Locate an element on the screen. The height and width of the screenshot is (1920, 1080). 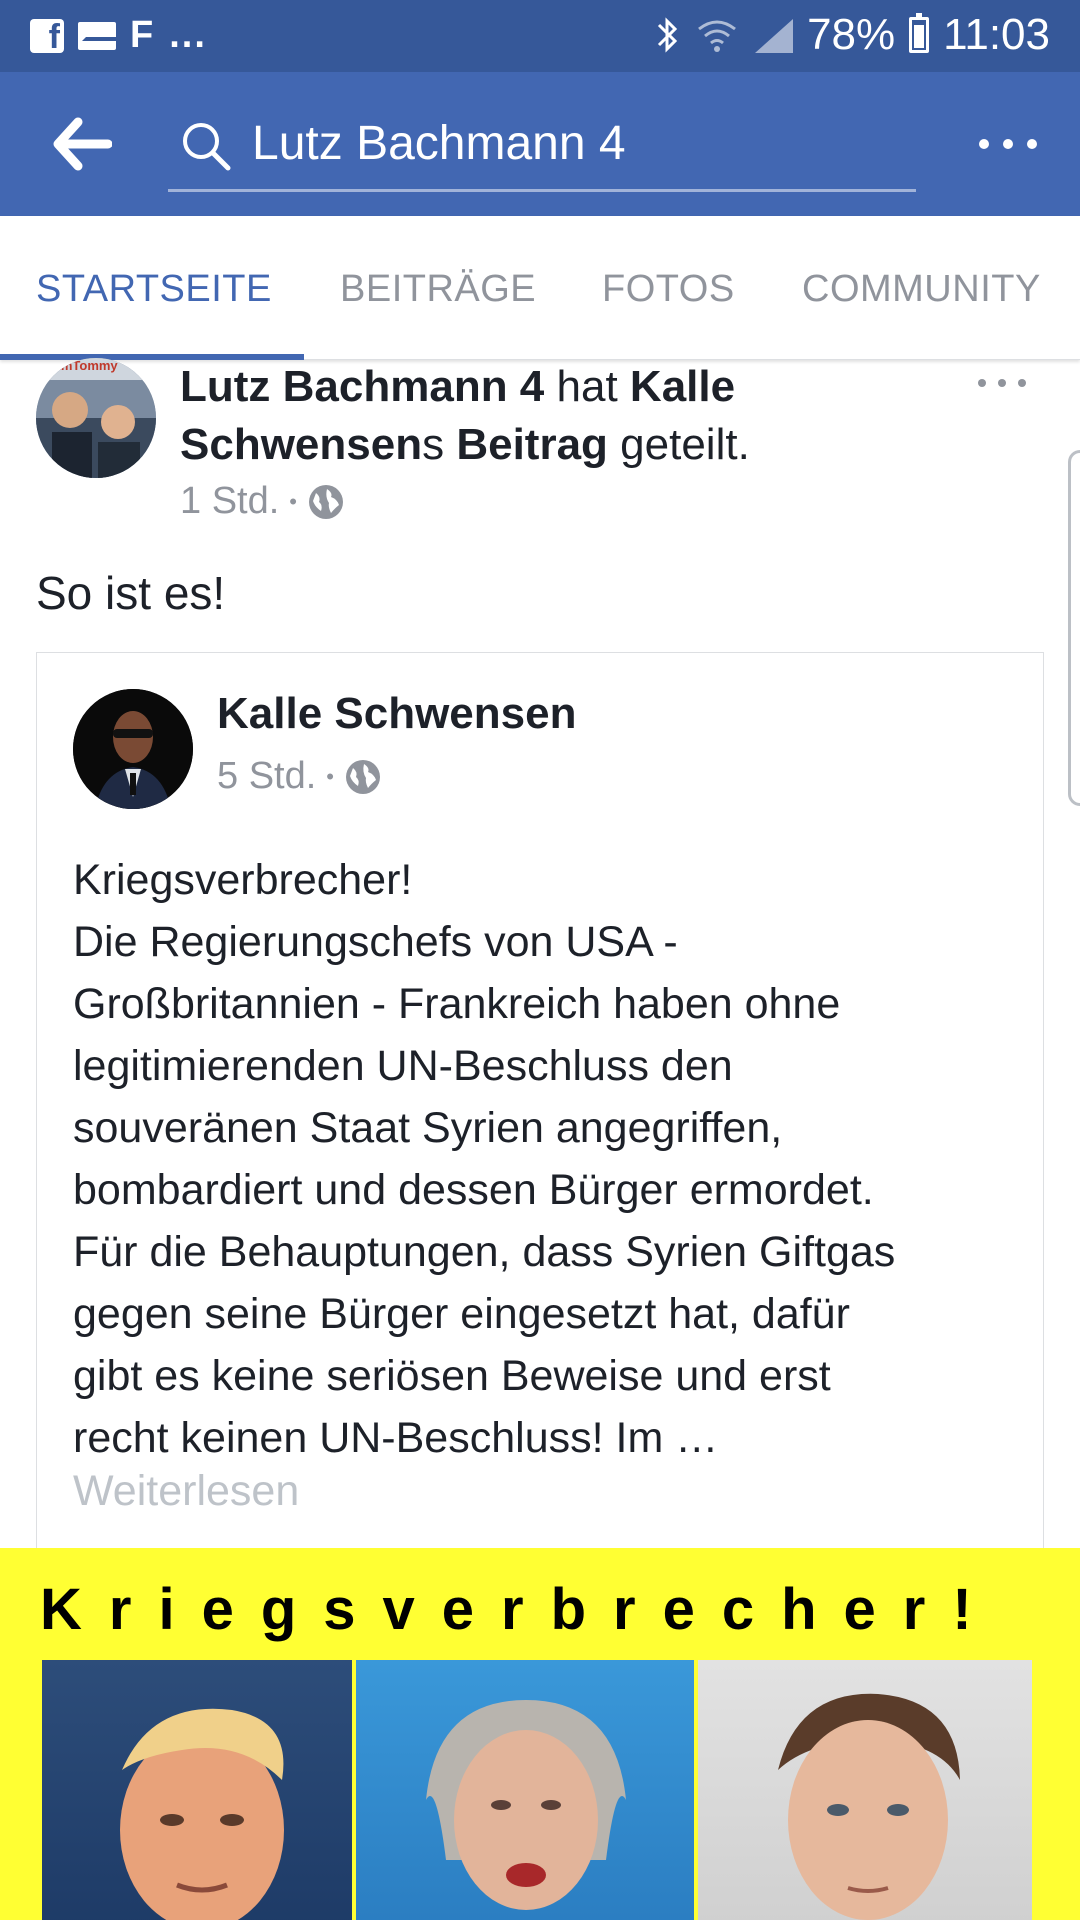
more-options-icon is located at coordinates (1008, 144).